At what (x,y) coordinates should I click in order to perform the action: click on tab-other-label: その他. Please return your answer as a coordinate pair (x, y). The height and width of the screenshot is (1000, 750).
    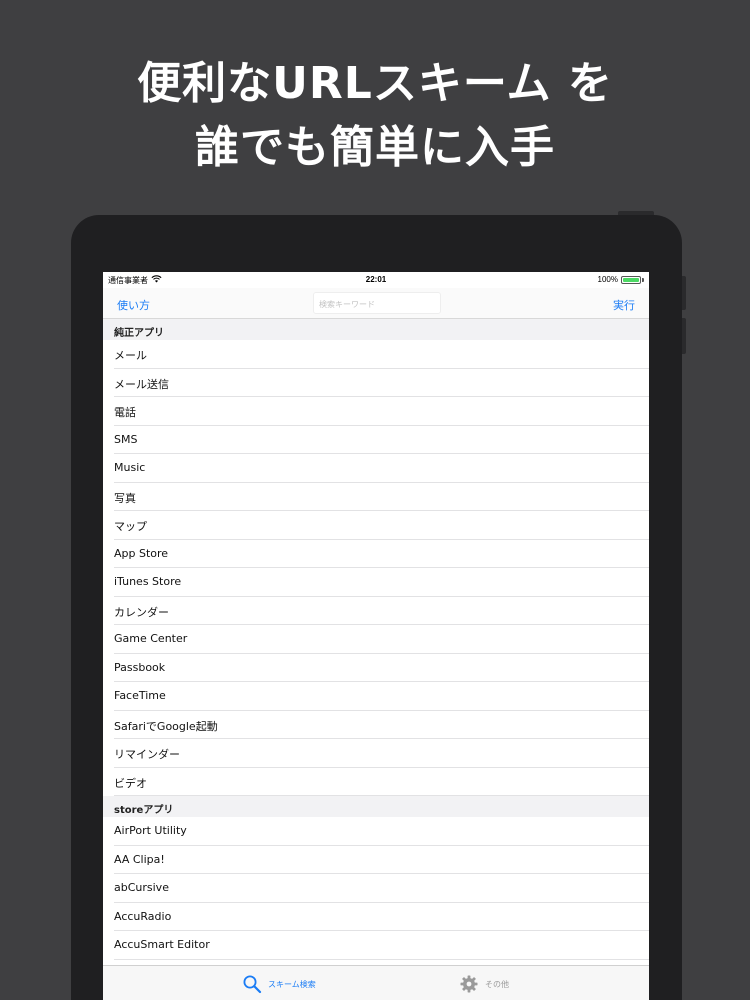
    Looking at the image, I should click on (497, 984).